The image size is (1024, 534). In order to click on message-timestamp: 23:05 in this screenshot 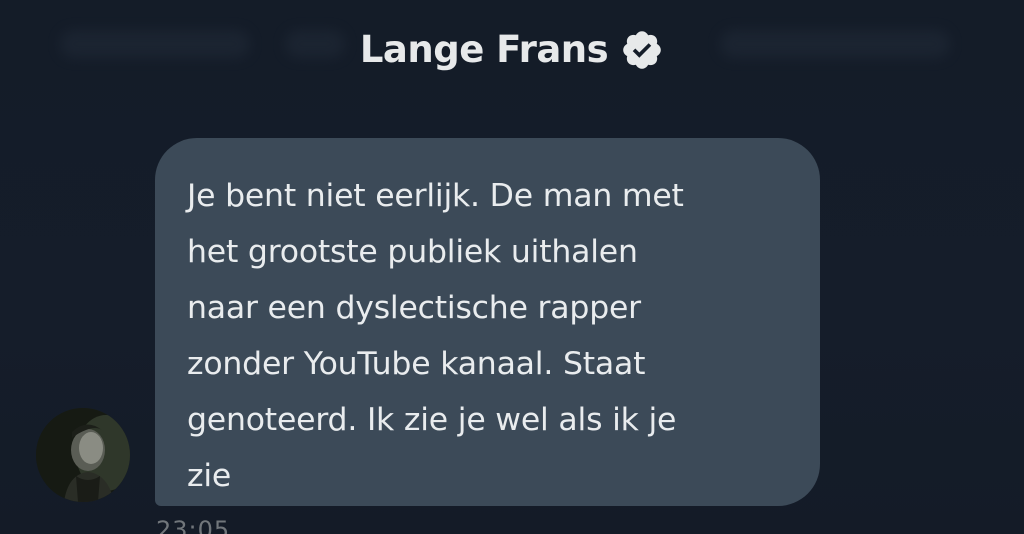, I will do `click(193, 525)`.